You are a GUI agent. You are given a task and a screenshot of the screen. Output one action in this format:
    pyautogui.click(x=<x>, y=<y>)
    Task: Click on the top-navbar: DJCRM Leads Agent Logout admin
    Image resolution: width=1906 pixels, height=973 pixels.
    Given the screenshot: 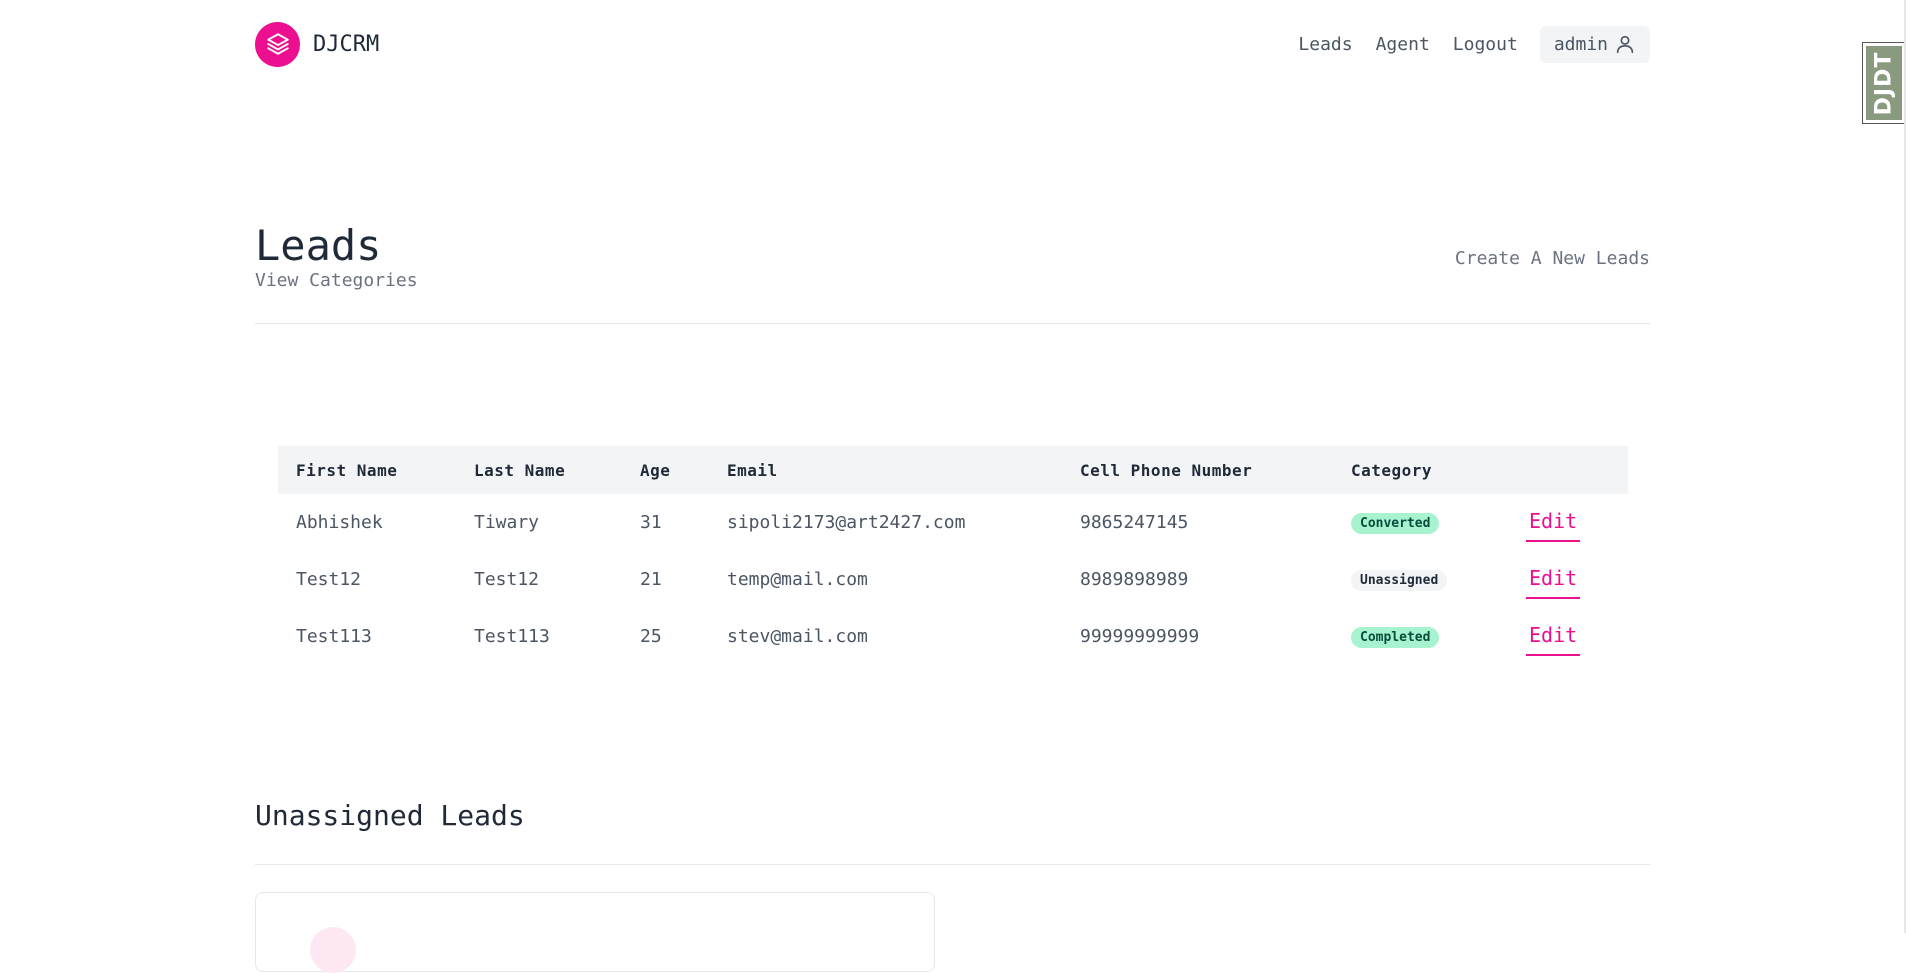 What is the action you would take?
    pyautogui.click(x=952, y=44)
    